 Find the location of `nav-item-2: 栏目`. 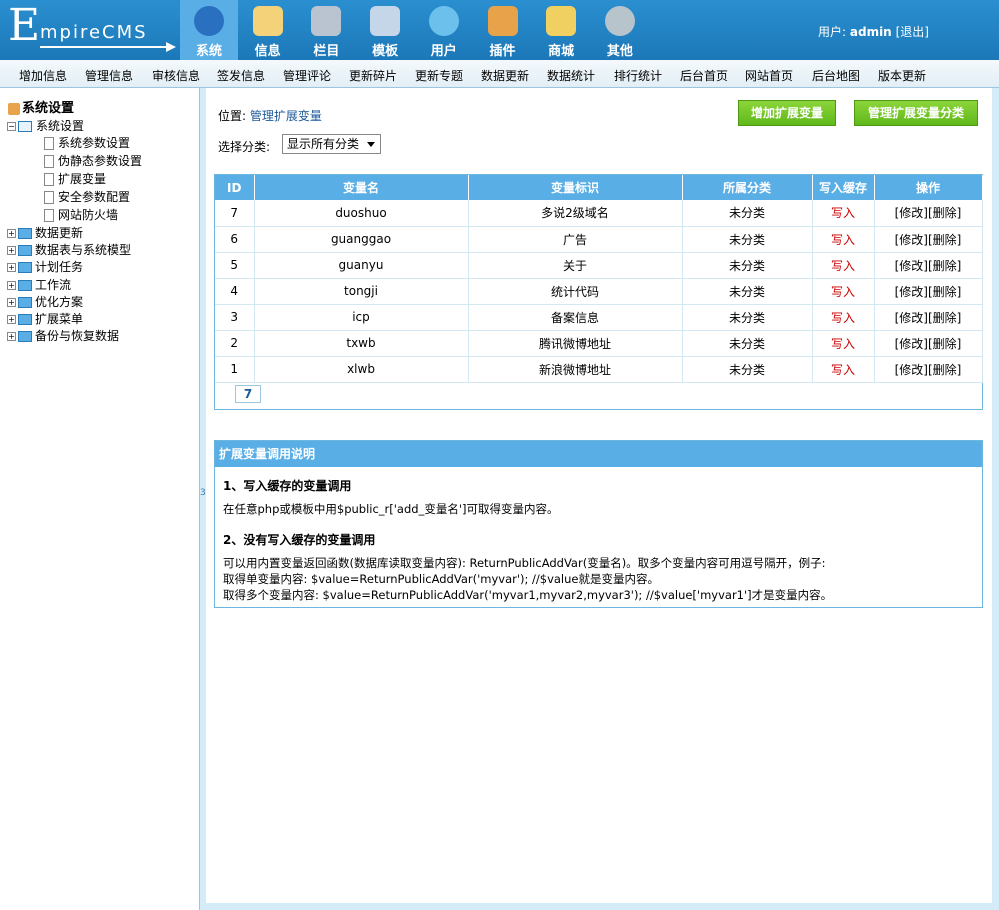

nav-item-2: 栏目 is located at coordinates (326, 30).